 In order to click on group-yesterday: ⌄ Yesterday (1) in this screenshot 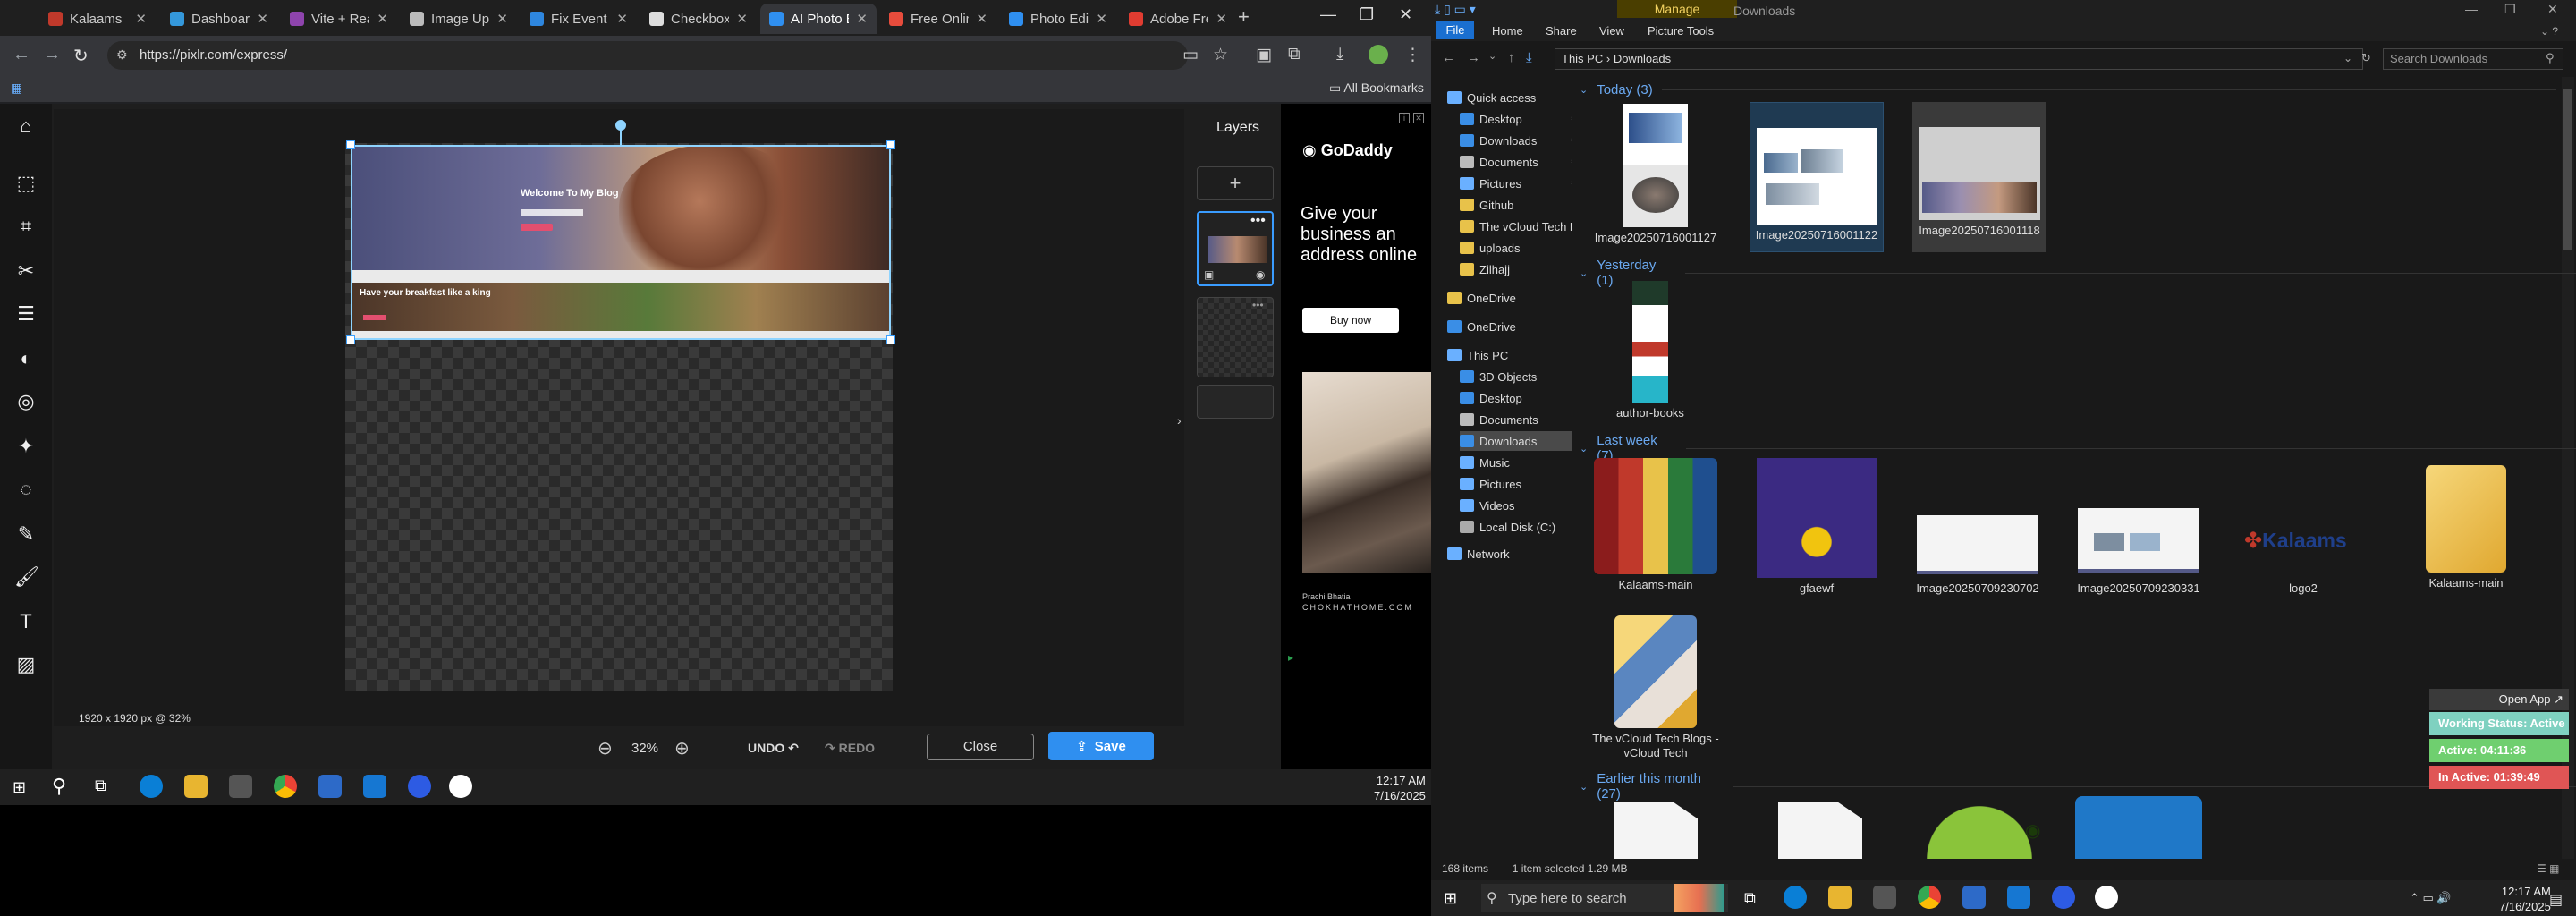, I will do `click(2078, 273)`.